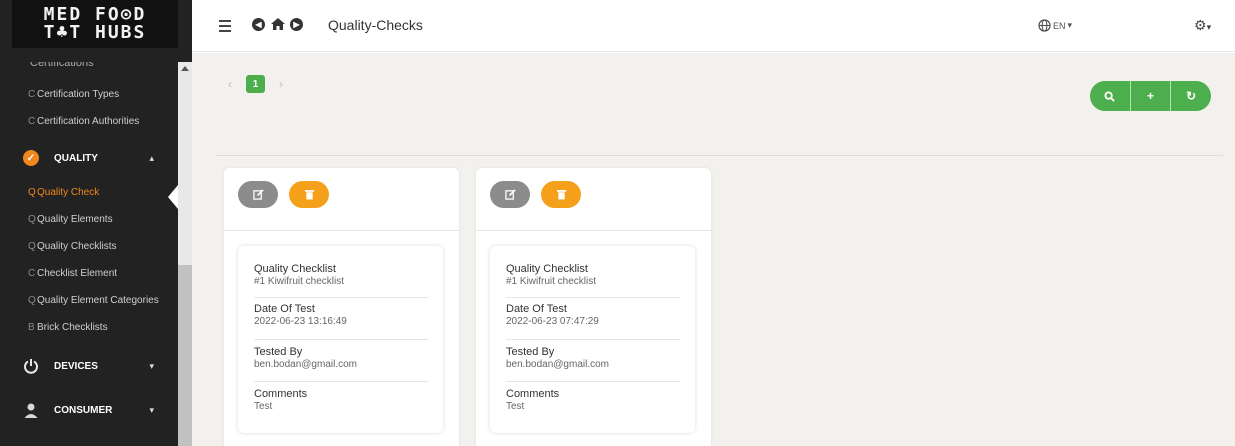 The height and width of the screenshot is (446, 1235). Describe the element at coordinates (277, 23) in the screenshot. I see `home-icon` at that location.